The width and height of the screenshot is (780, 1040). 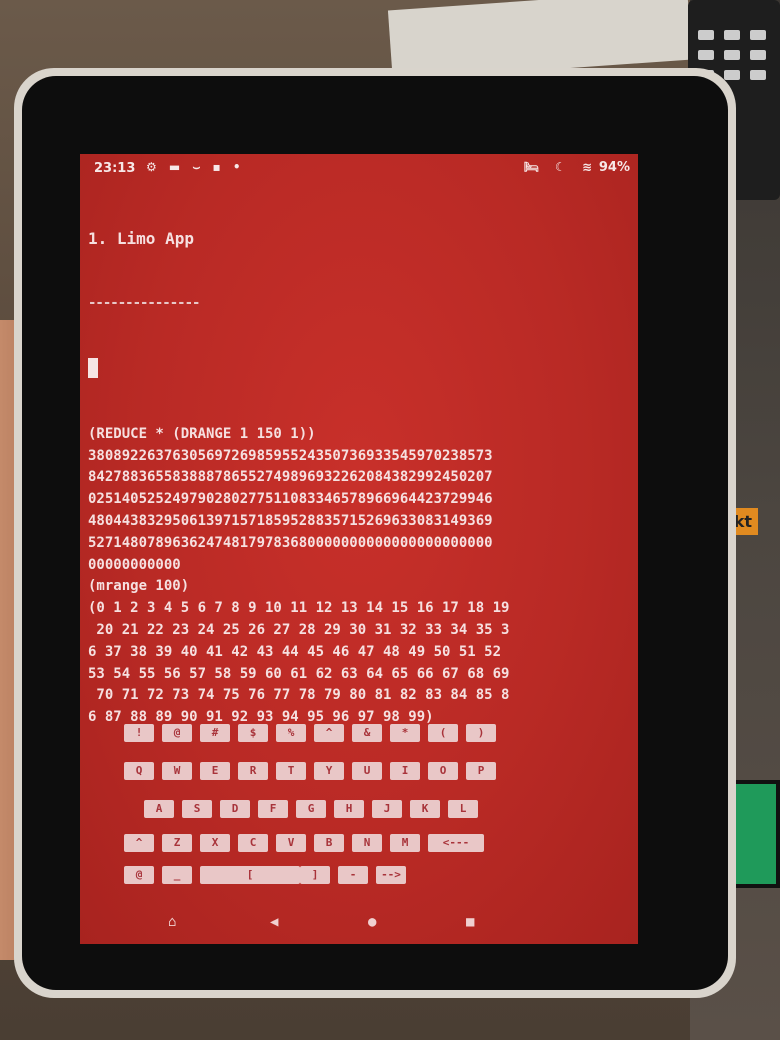 I want to click on back-icon: ◀, so click(x=274, y=922).